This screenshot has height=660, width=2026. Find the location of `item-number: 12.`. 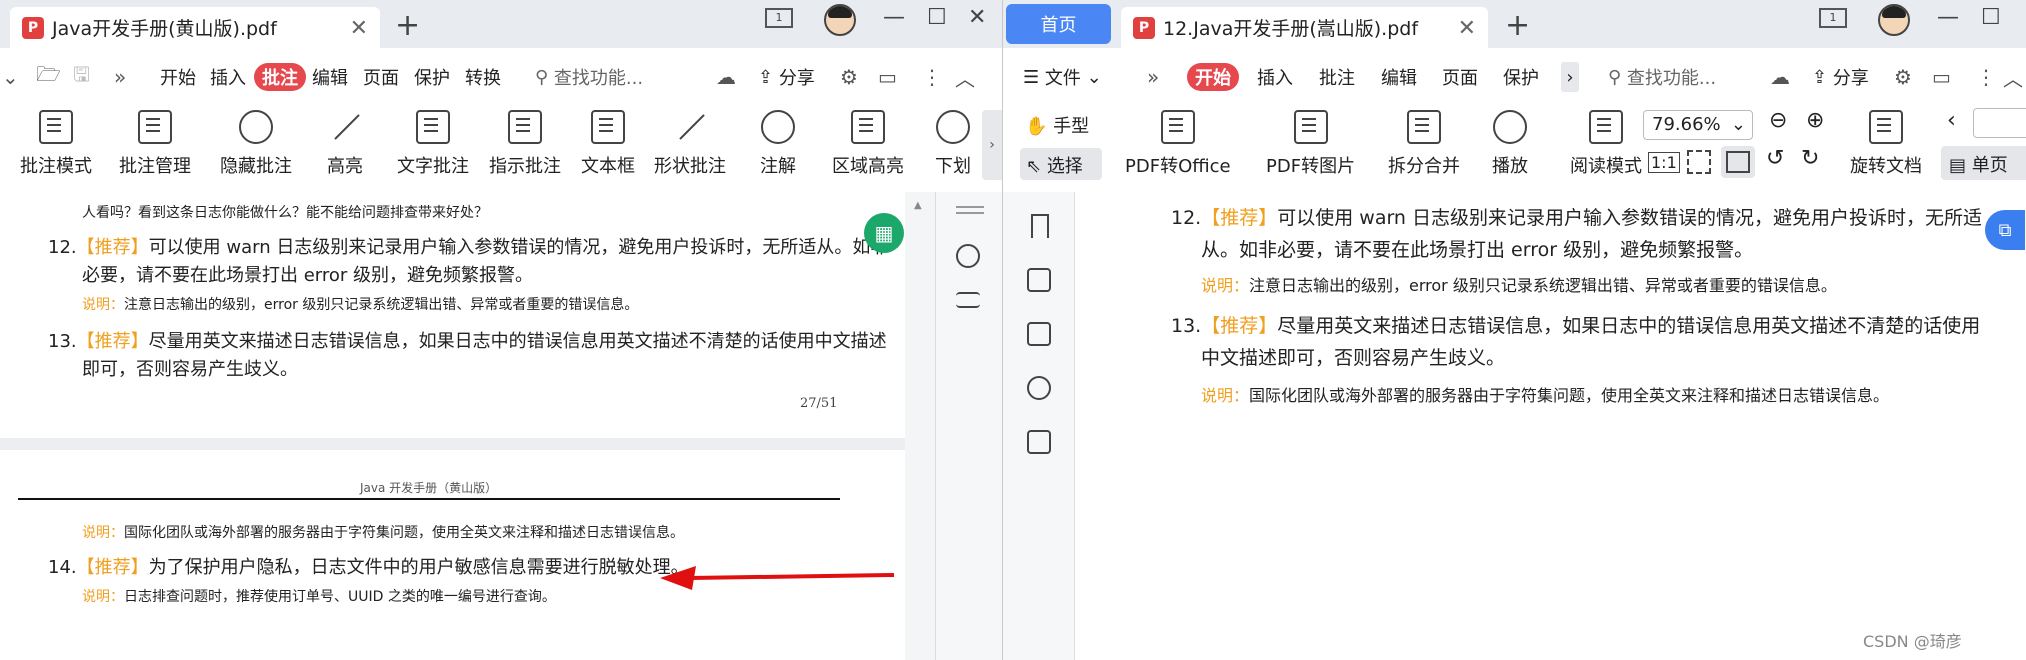

item-number: 12. is located at coordinates (1186, 218).